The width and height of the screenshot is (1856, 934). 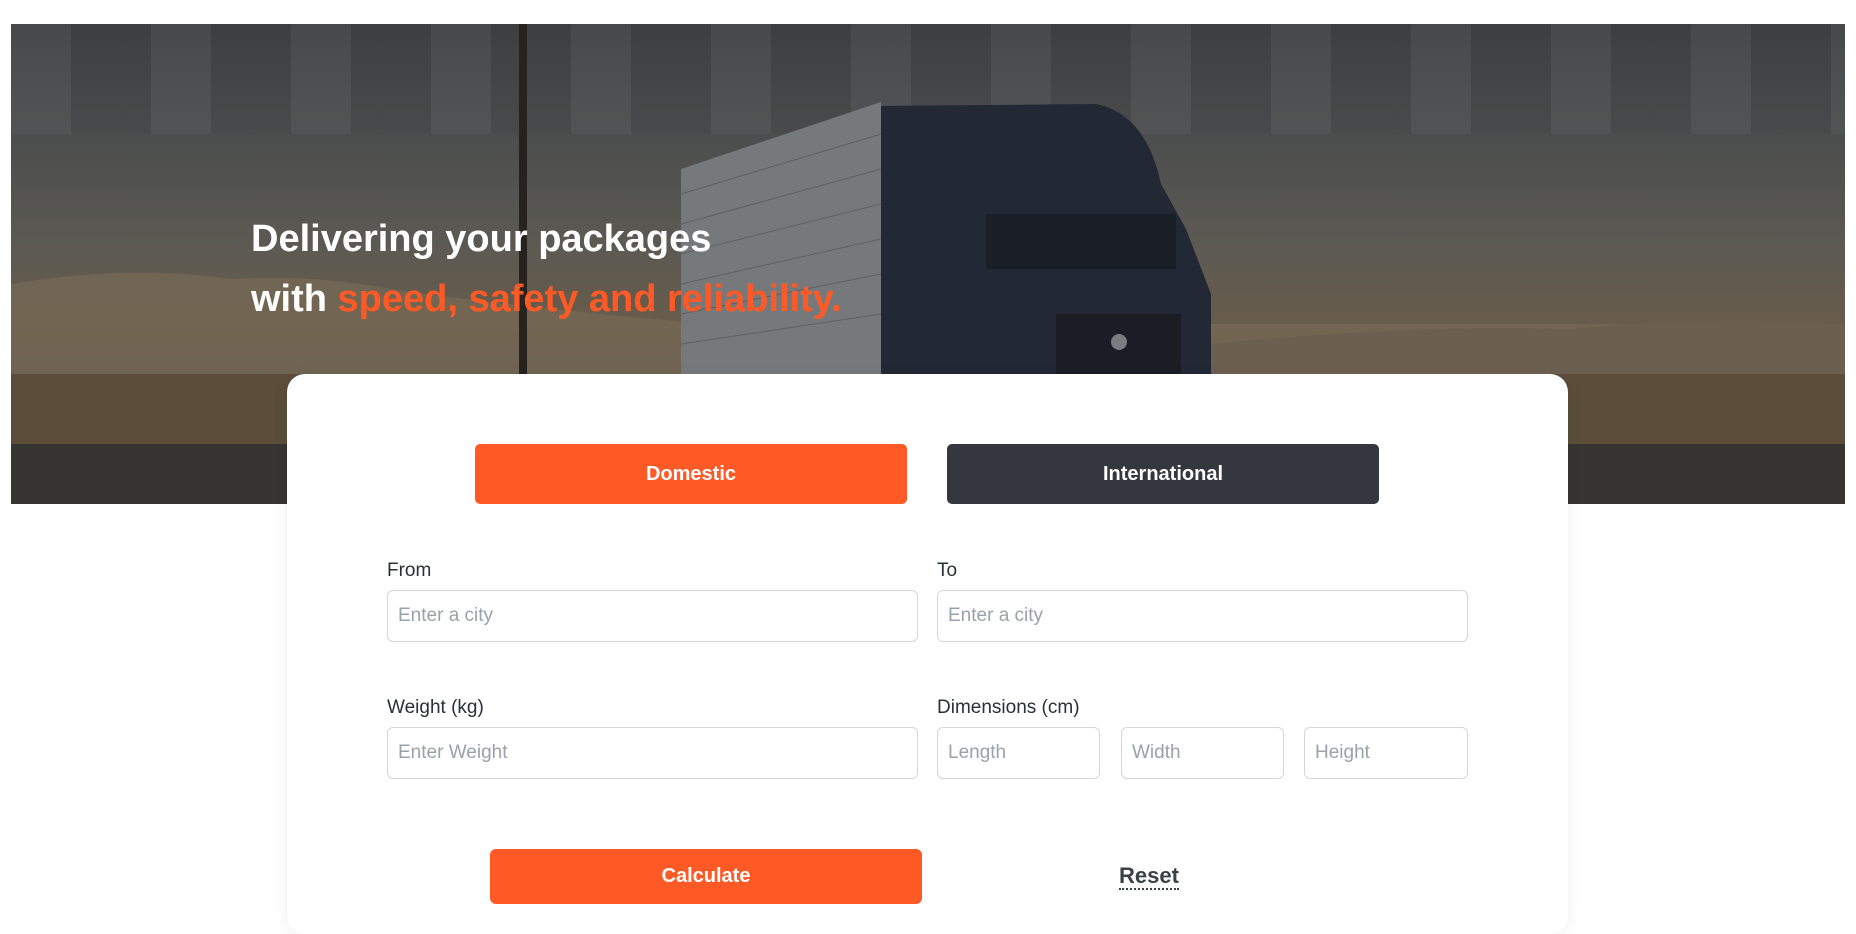 What do you see at coordinates (589, 299) in the screenshot?
I see `hero-headline-accent: speed, safety and reliability.` at bounding box center [589, 299].